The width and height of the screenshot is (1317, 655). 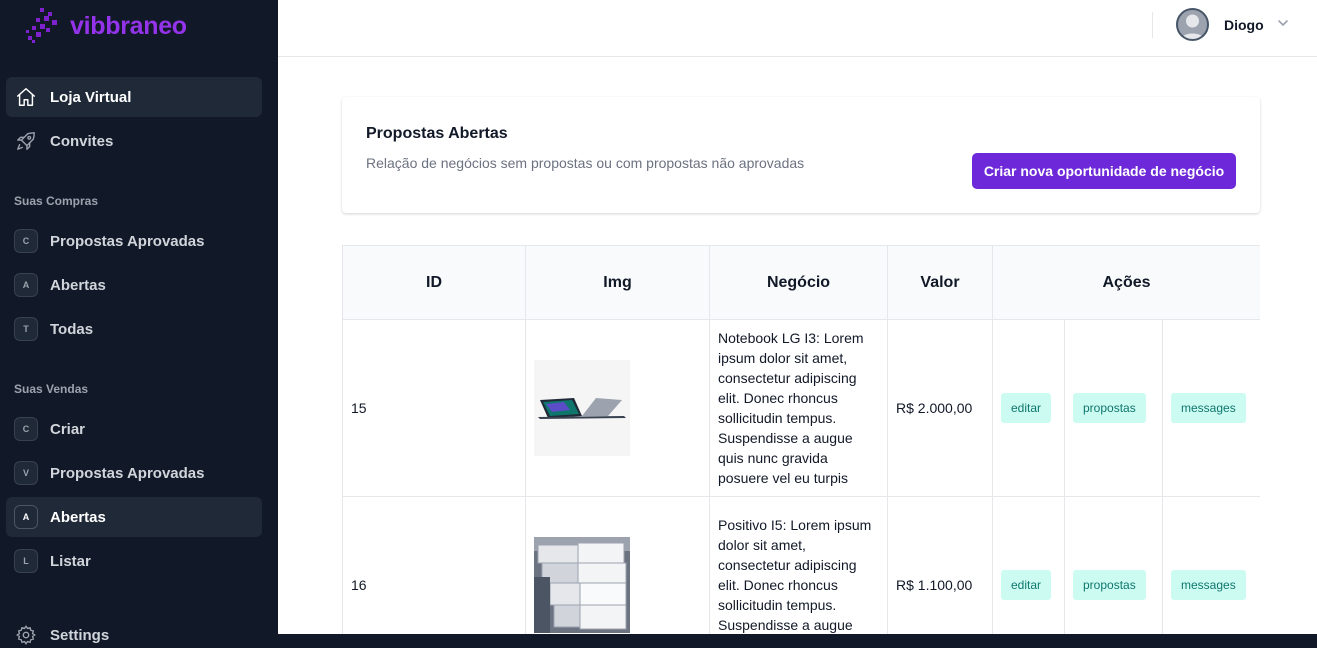 I want to click on sidebar-item-vendas-abertas: A Abertas, so click(x=134, y=517).